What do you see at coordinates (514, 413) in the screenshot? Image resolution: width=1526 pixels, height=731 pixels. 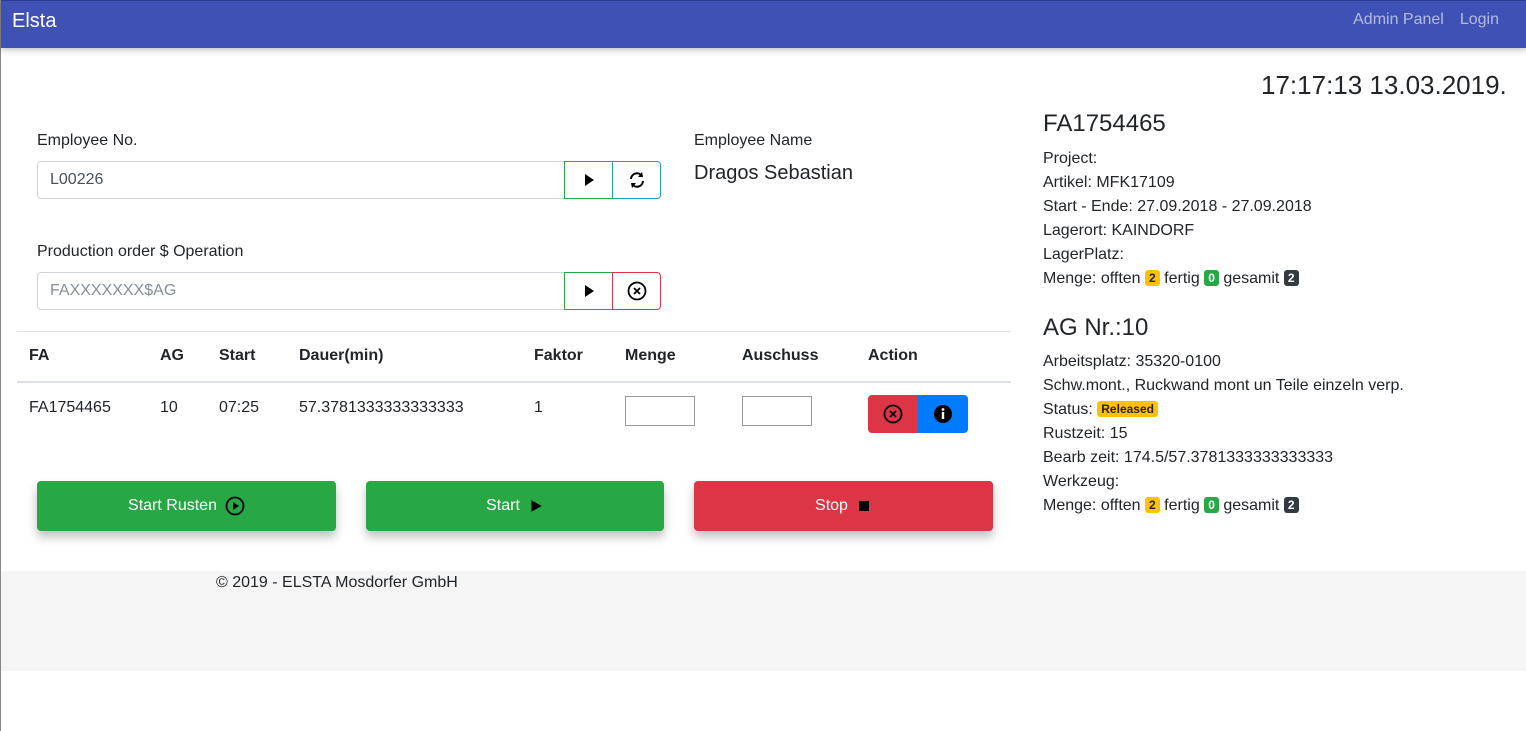 I see `table-row: FA1754465 10 07:25 57.3781333333333333 1` at bounding box center [514, 413].